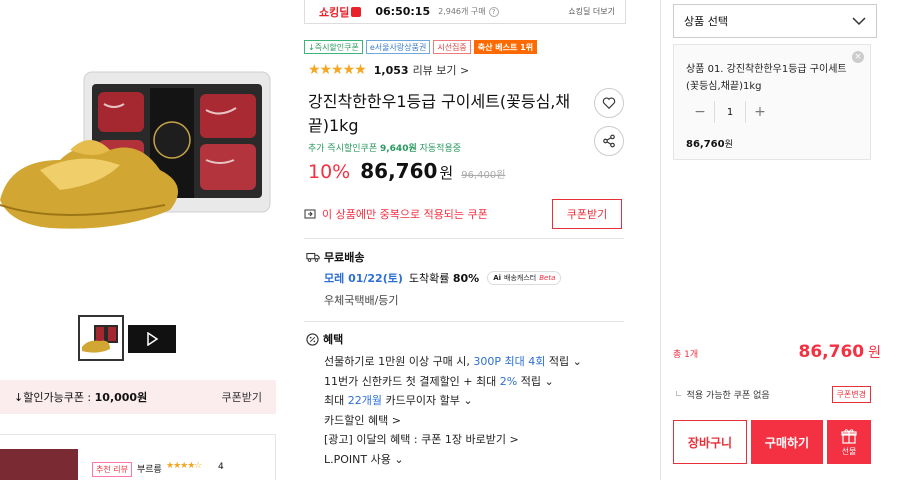 The height and width of the screenshot is (480, 900). What do you see at coordinates (520, 278) in the screenshot?
I see `ai-caster-text: 배송캐스터` at bounding box center [520, 278].